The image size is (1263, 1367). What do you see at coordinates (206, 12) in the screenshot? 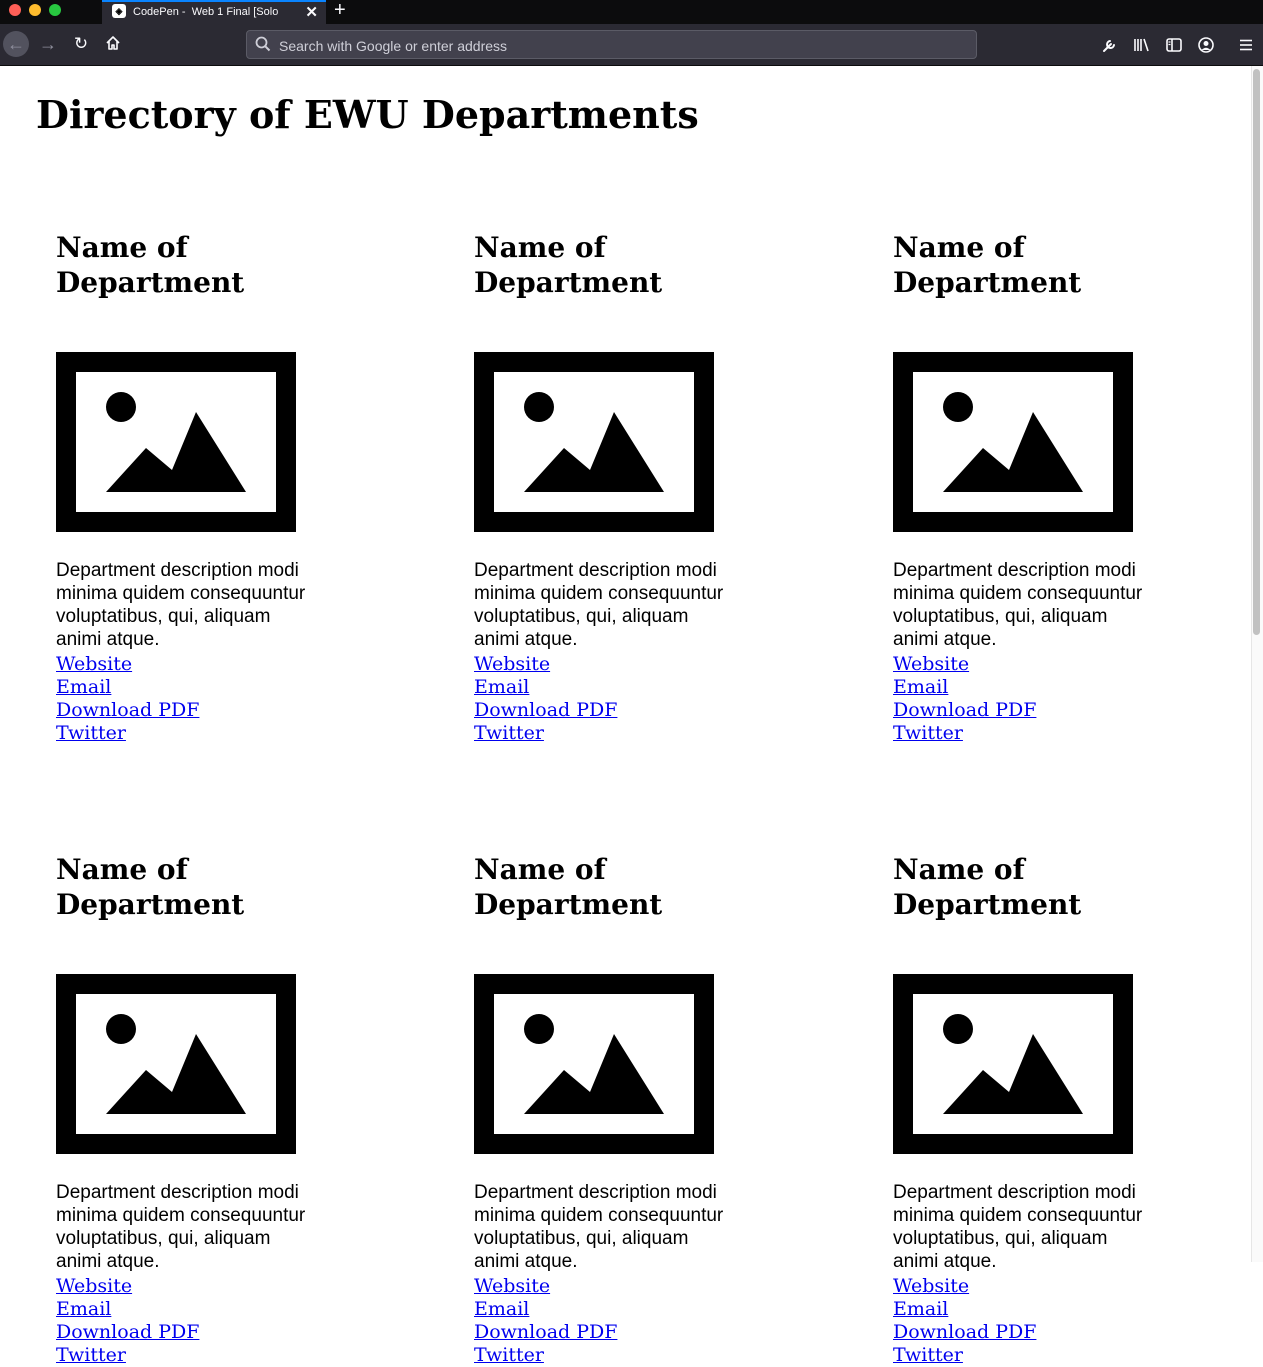
I see `tab-title: CodePen - Web 1 Final [Solo` at bounding box center [206, 12].